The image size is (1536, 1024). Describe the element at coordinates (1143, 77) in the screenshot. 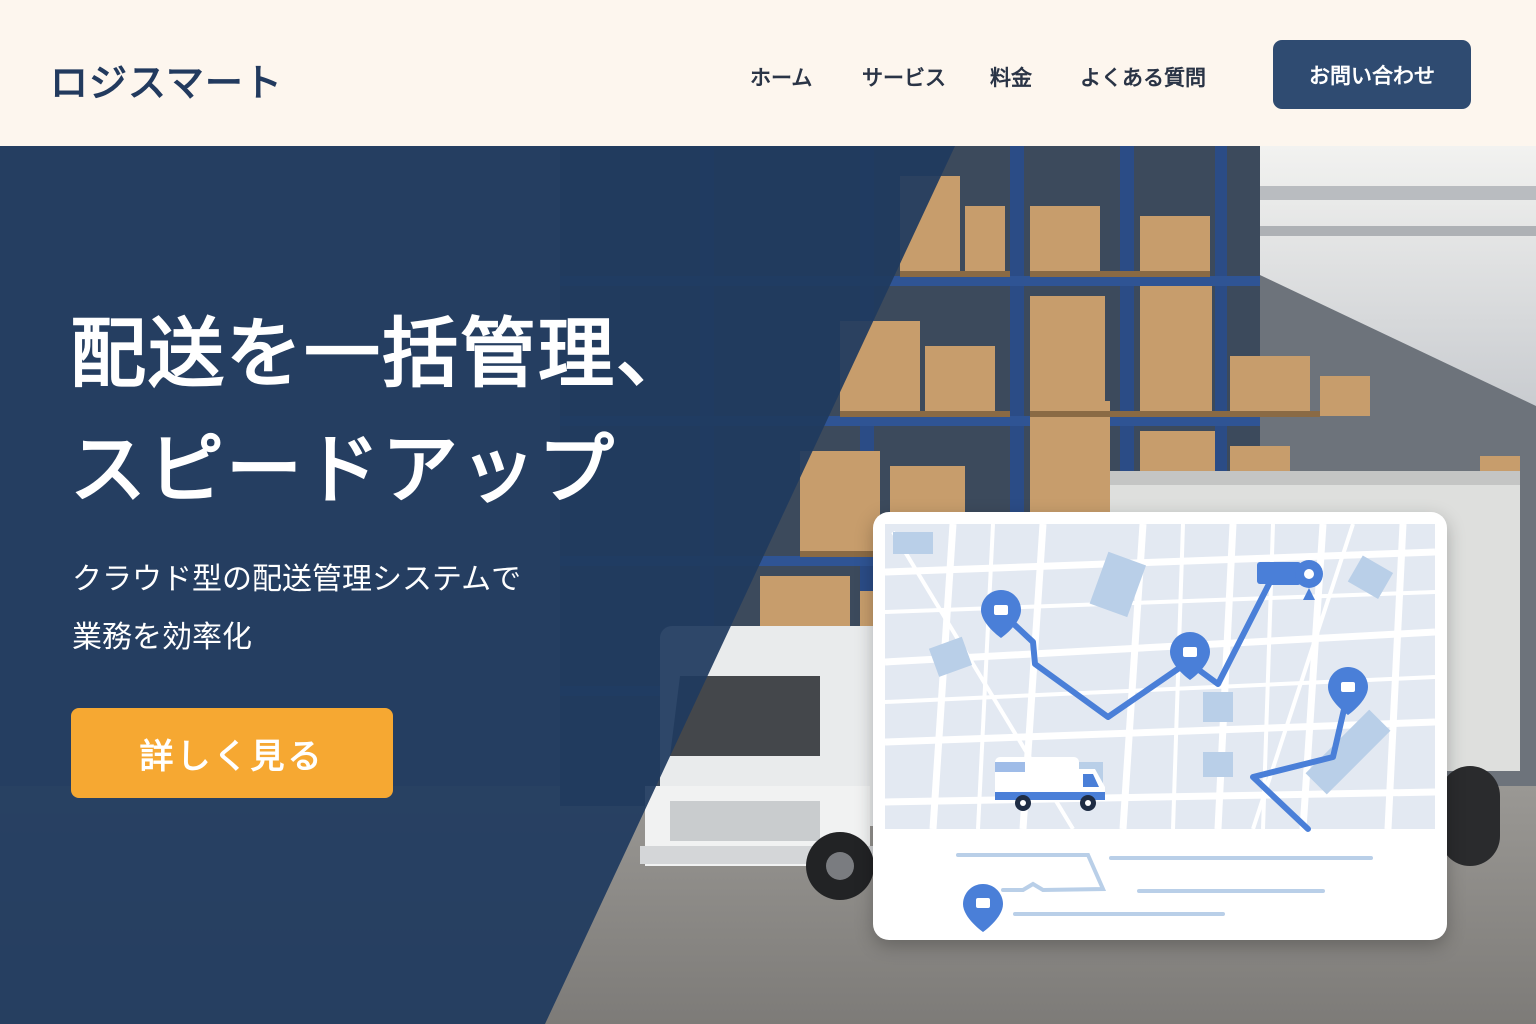

I see `nav-faq: よくある質問` at that location.